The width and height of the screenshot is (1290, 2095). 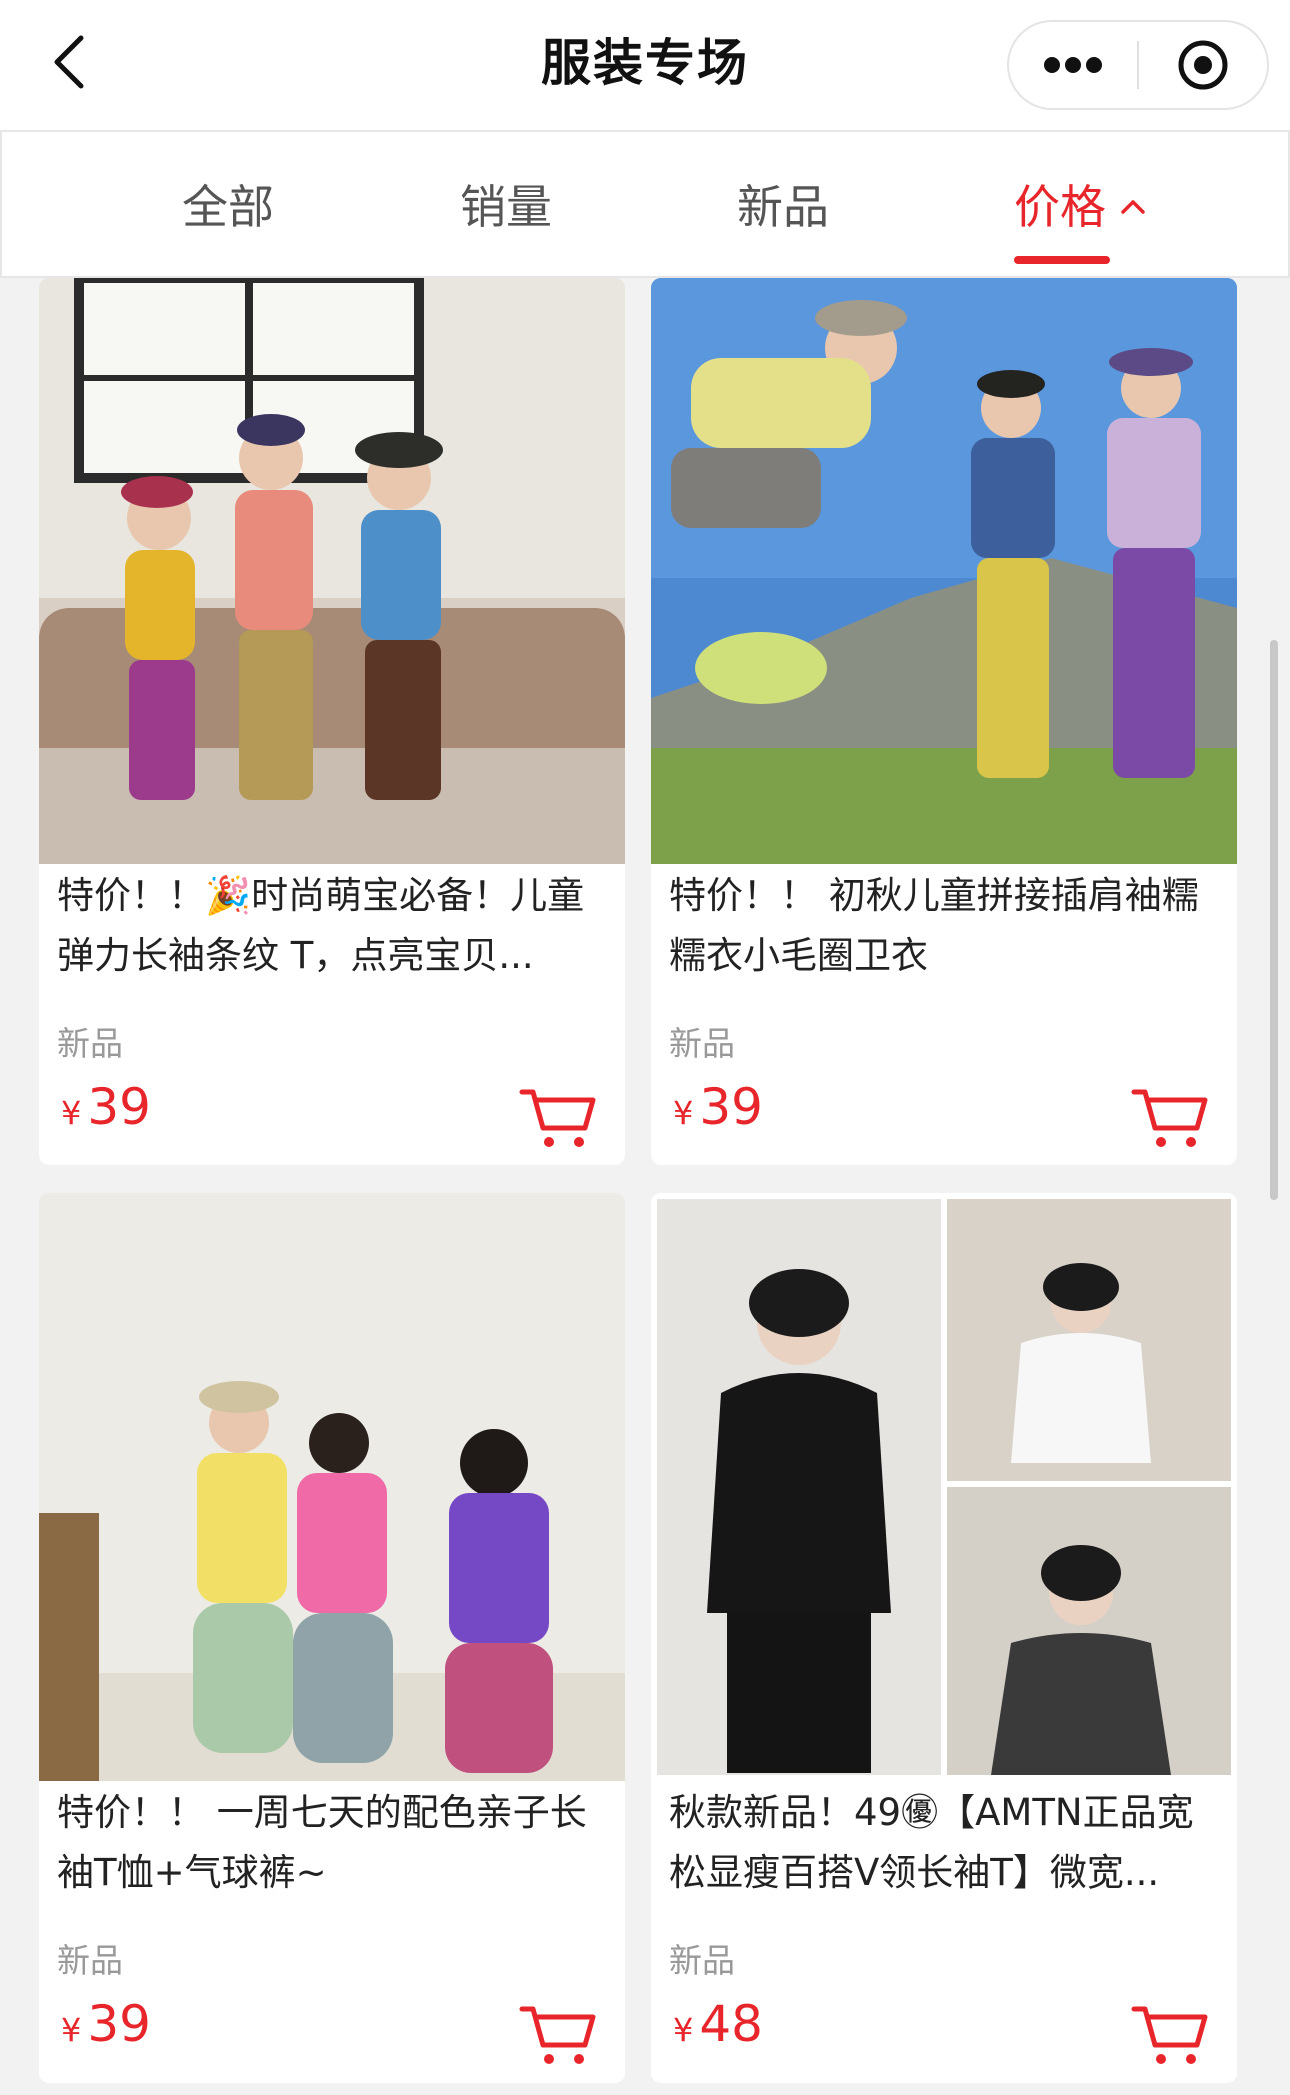 I want to click on price-value: 48, so click(x=731, y=2024).